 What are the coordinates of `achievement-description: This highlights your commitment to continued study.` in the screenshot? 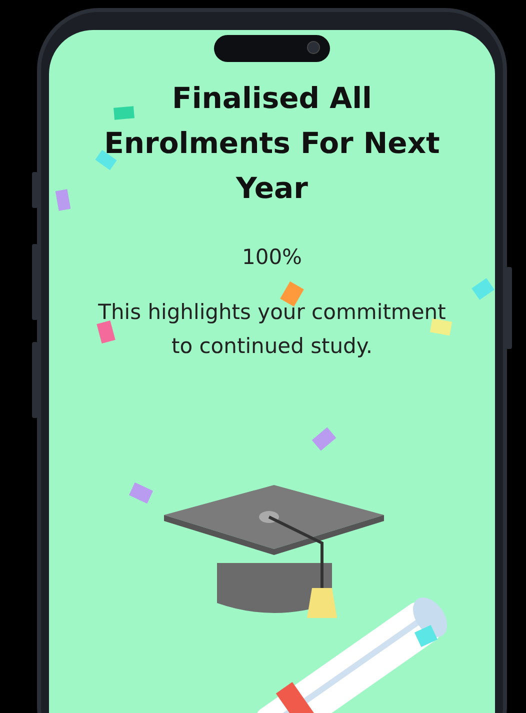 It's located at (272, 329).